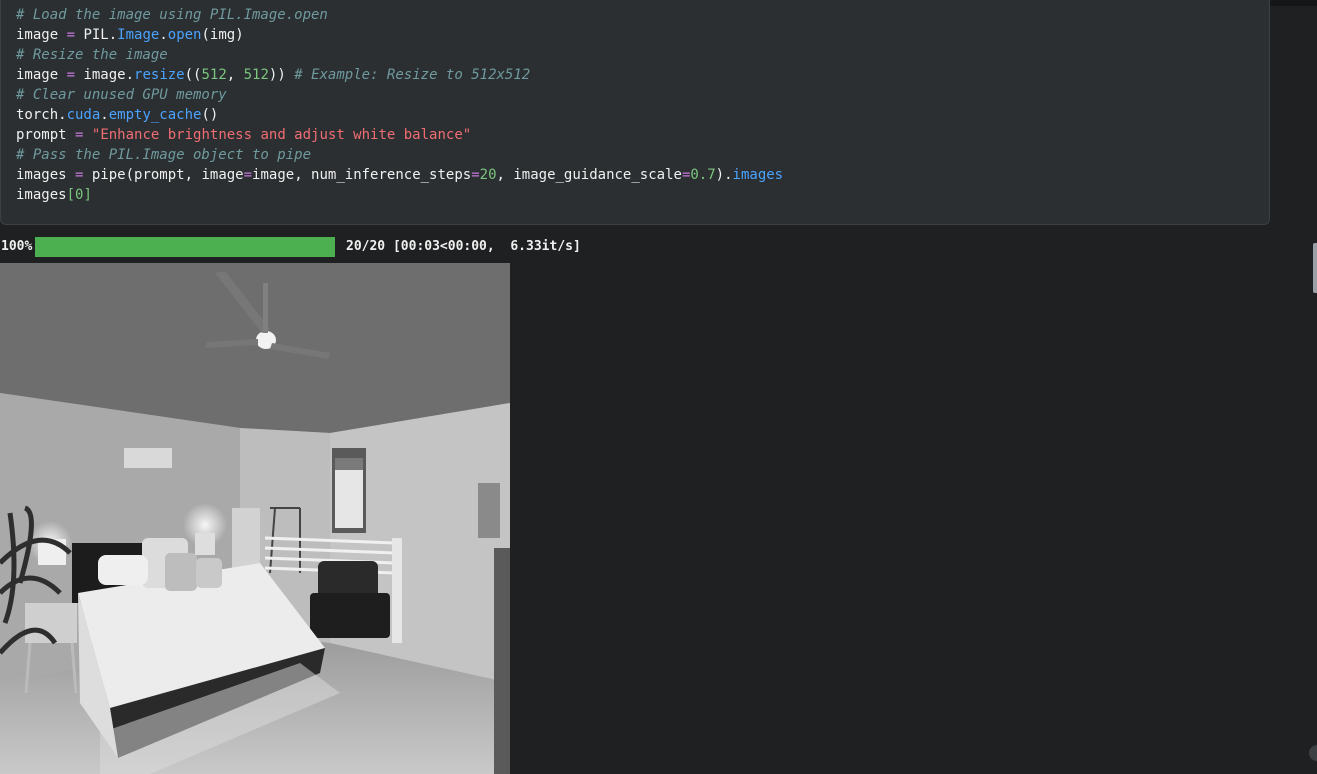 The height and width of the screenshot is (774, 1317). I want to click on code-token: # Pass the PIL.Image object to pipe, so click(164, 155).